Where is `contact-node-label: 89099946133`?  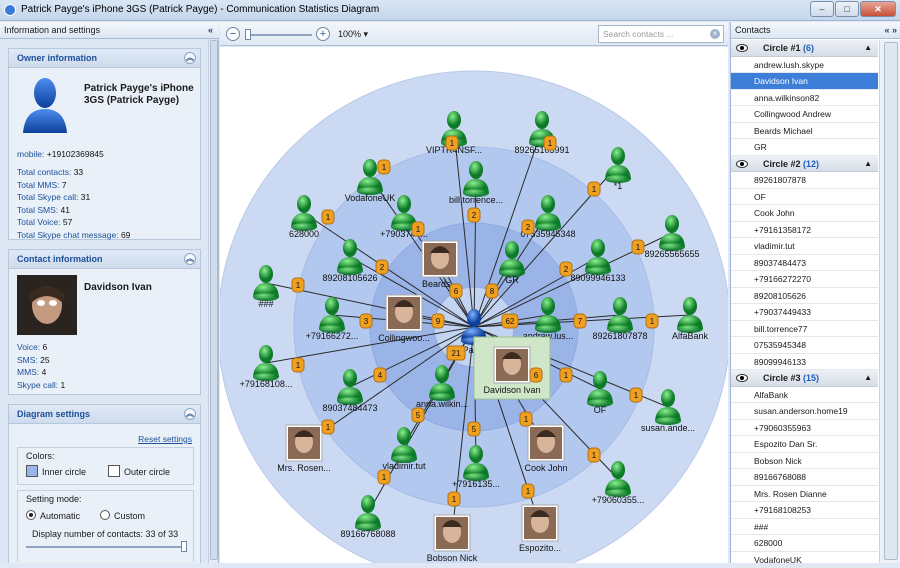 contact-node-label: 89099946133 is located at coordinates (597, 278).